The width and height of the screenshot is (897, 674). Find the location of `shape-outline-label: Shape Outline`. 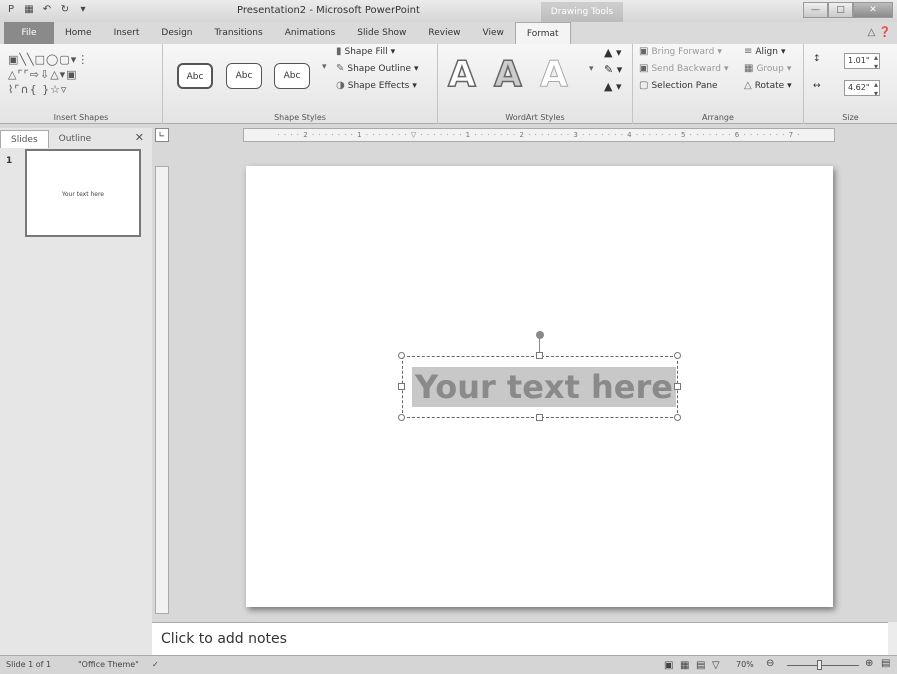

shape-outline-label: Shape Outline is located at coordinates (379, 68).